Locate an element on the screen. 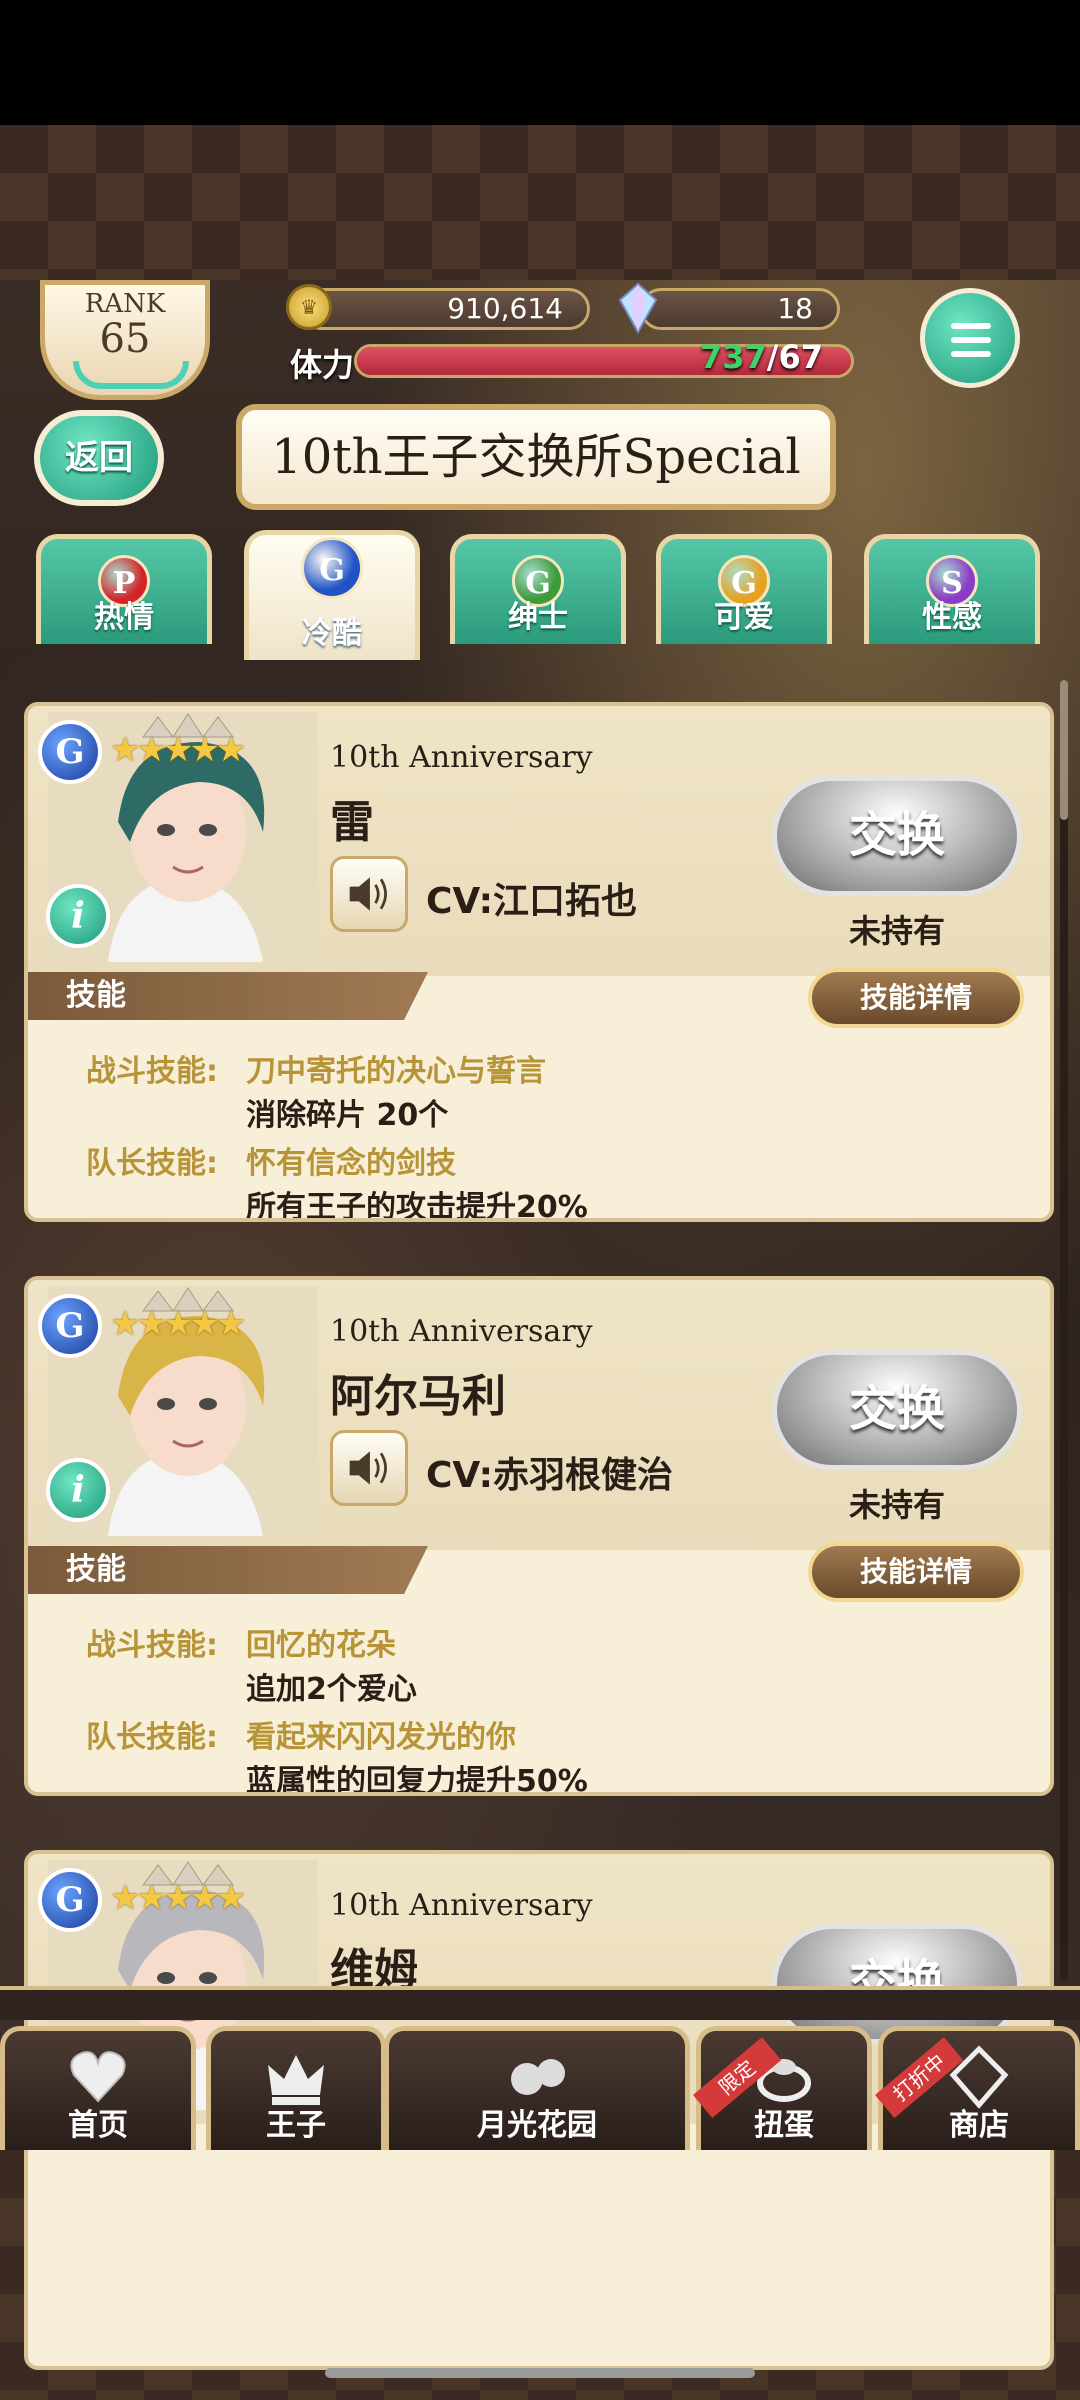 This screenshot has height=2400, width=1080. nav-crown: 王子 is located at coordinates (296, 2088).